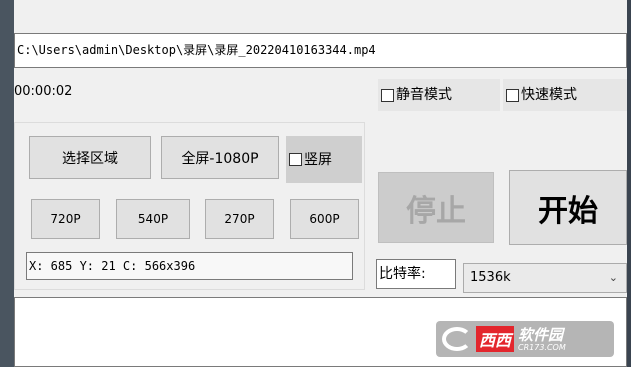 The width and height of the screenshot is (631, 367). Describe the element at coordinates (416, 274) in the screenshot. I see `bitrate-label: 比特率:` at that location.